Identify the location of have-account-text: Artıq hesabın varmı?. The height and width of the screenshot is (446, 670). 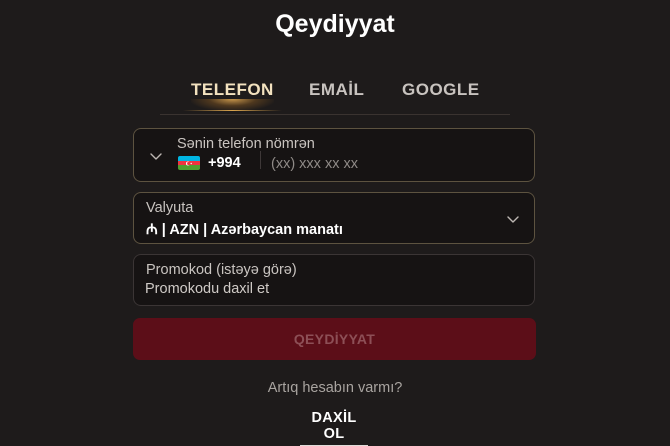
(335, 388).